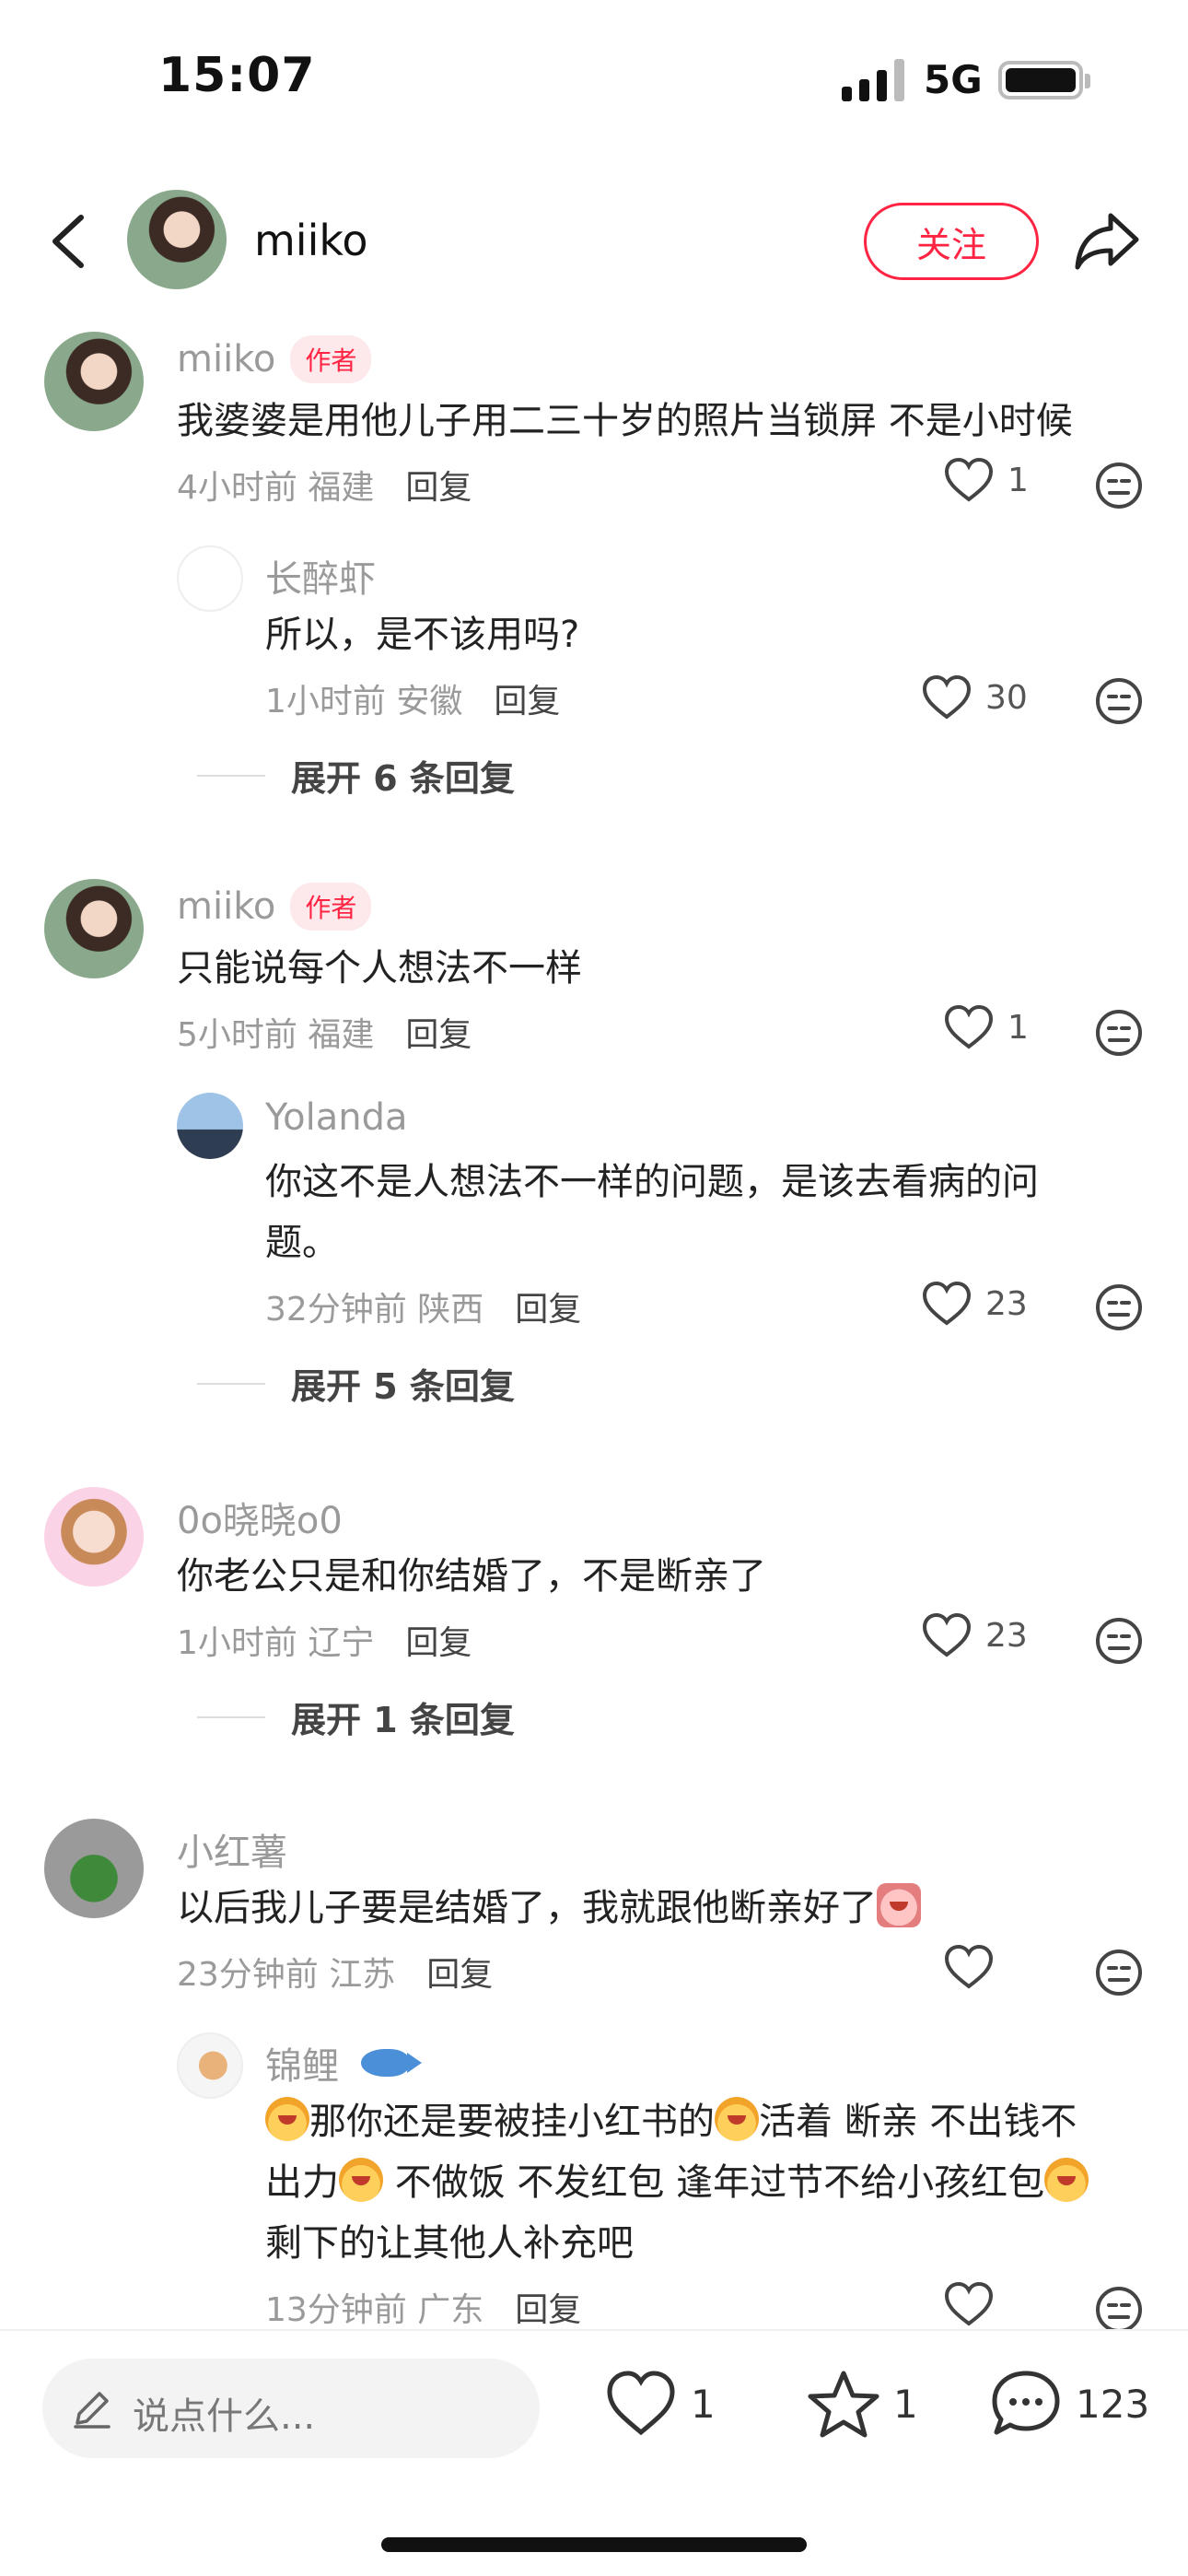 This screenshot has width=1188, height=2576. I want to click on share-icon, so click(1108, 240).